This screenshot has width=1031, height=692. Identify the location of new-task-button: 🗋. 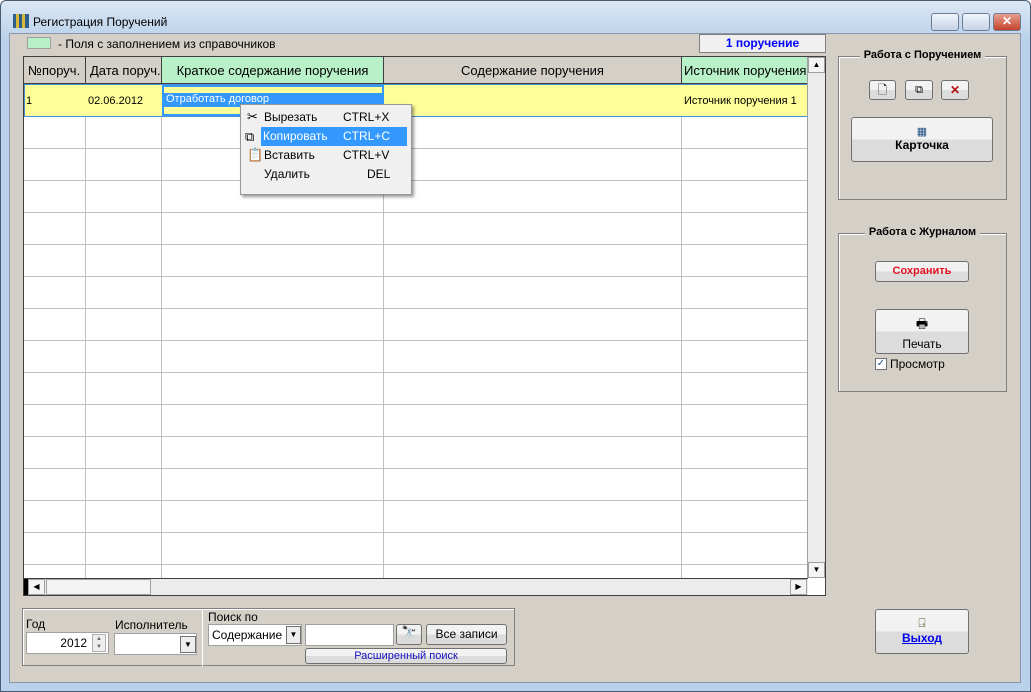
(882, 90).